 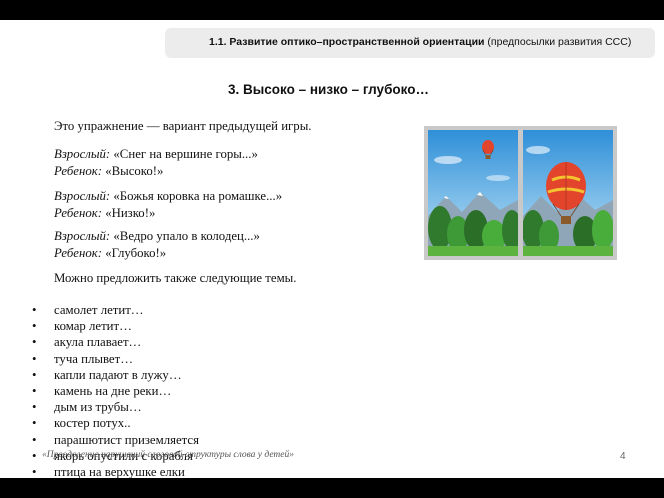 What do you see at coordinates (136, 253) in the screenshot?
I see `child-text: «Глубоко!»` at bounding box center [136, 253].